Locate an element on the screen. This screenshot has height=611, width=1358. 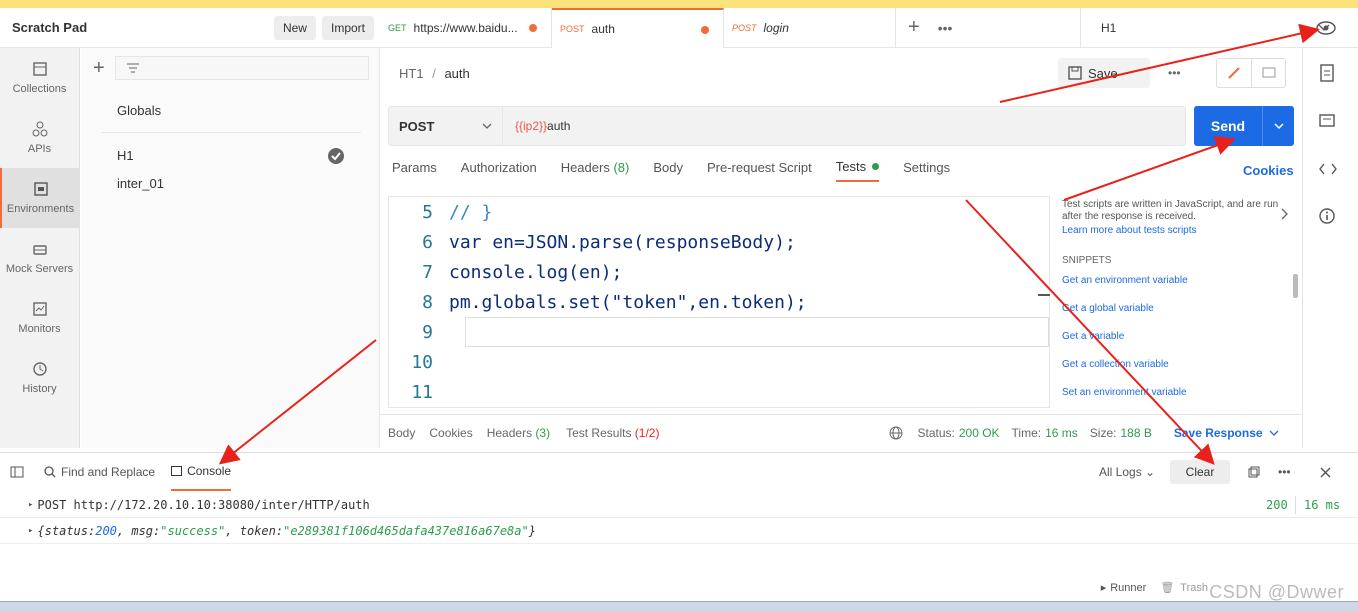
trash-icon: 🗑 is located at coordinates (1167, 587).